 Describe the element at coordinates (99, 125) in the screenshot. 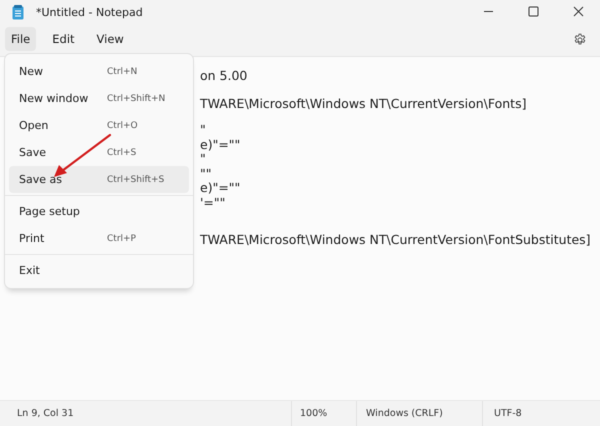

I see `menu-entry: Open Ctrl+O` at that location.